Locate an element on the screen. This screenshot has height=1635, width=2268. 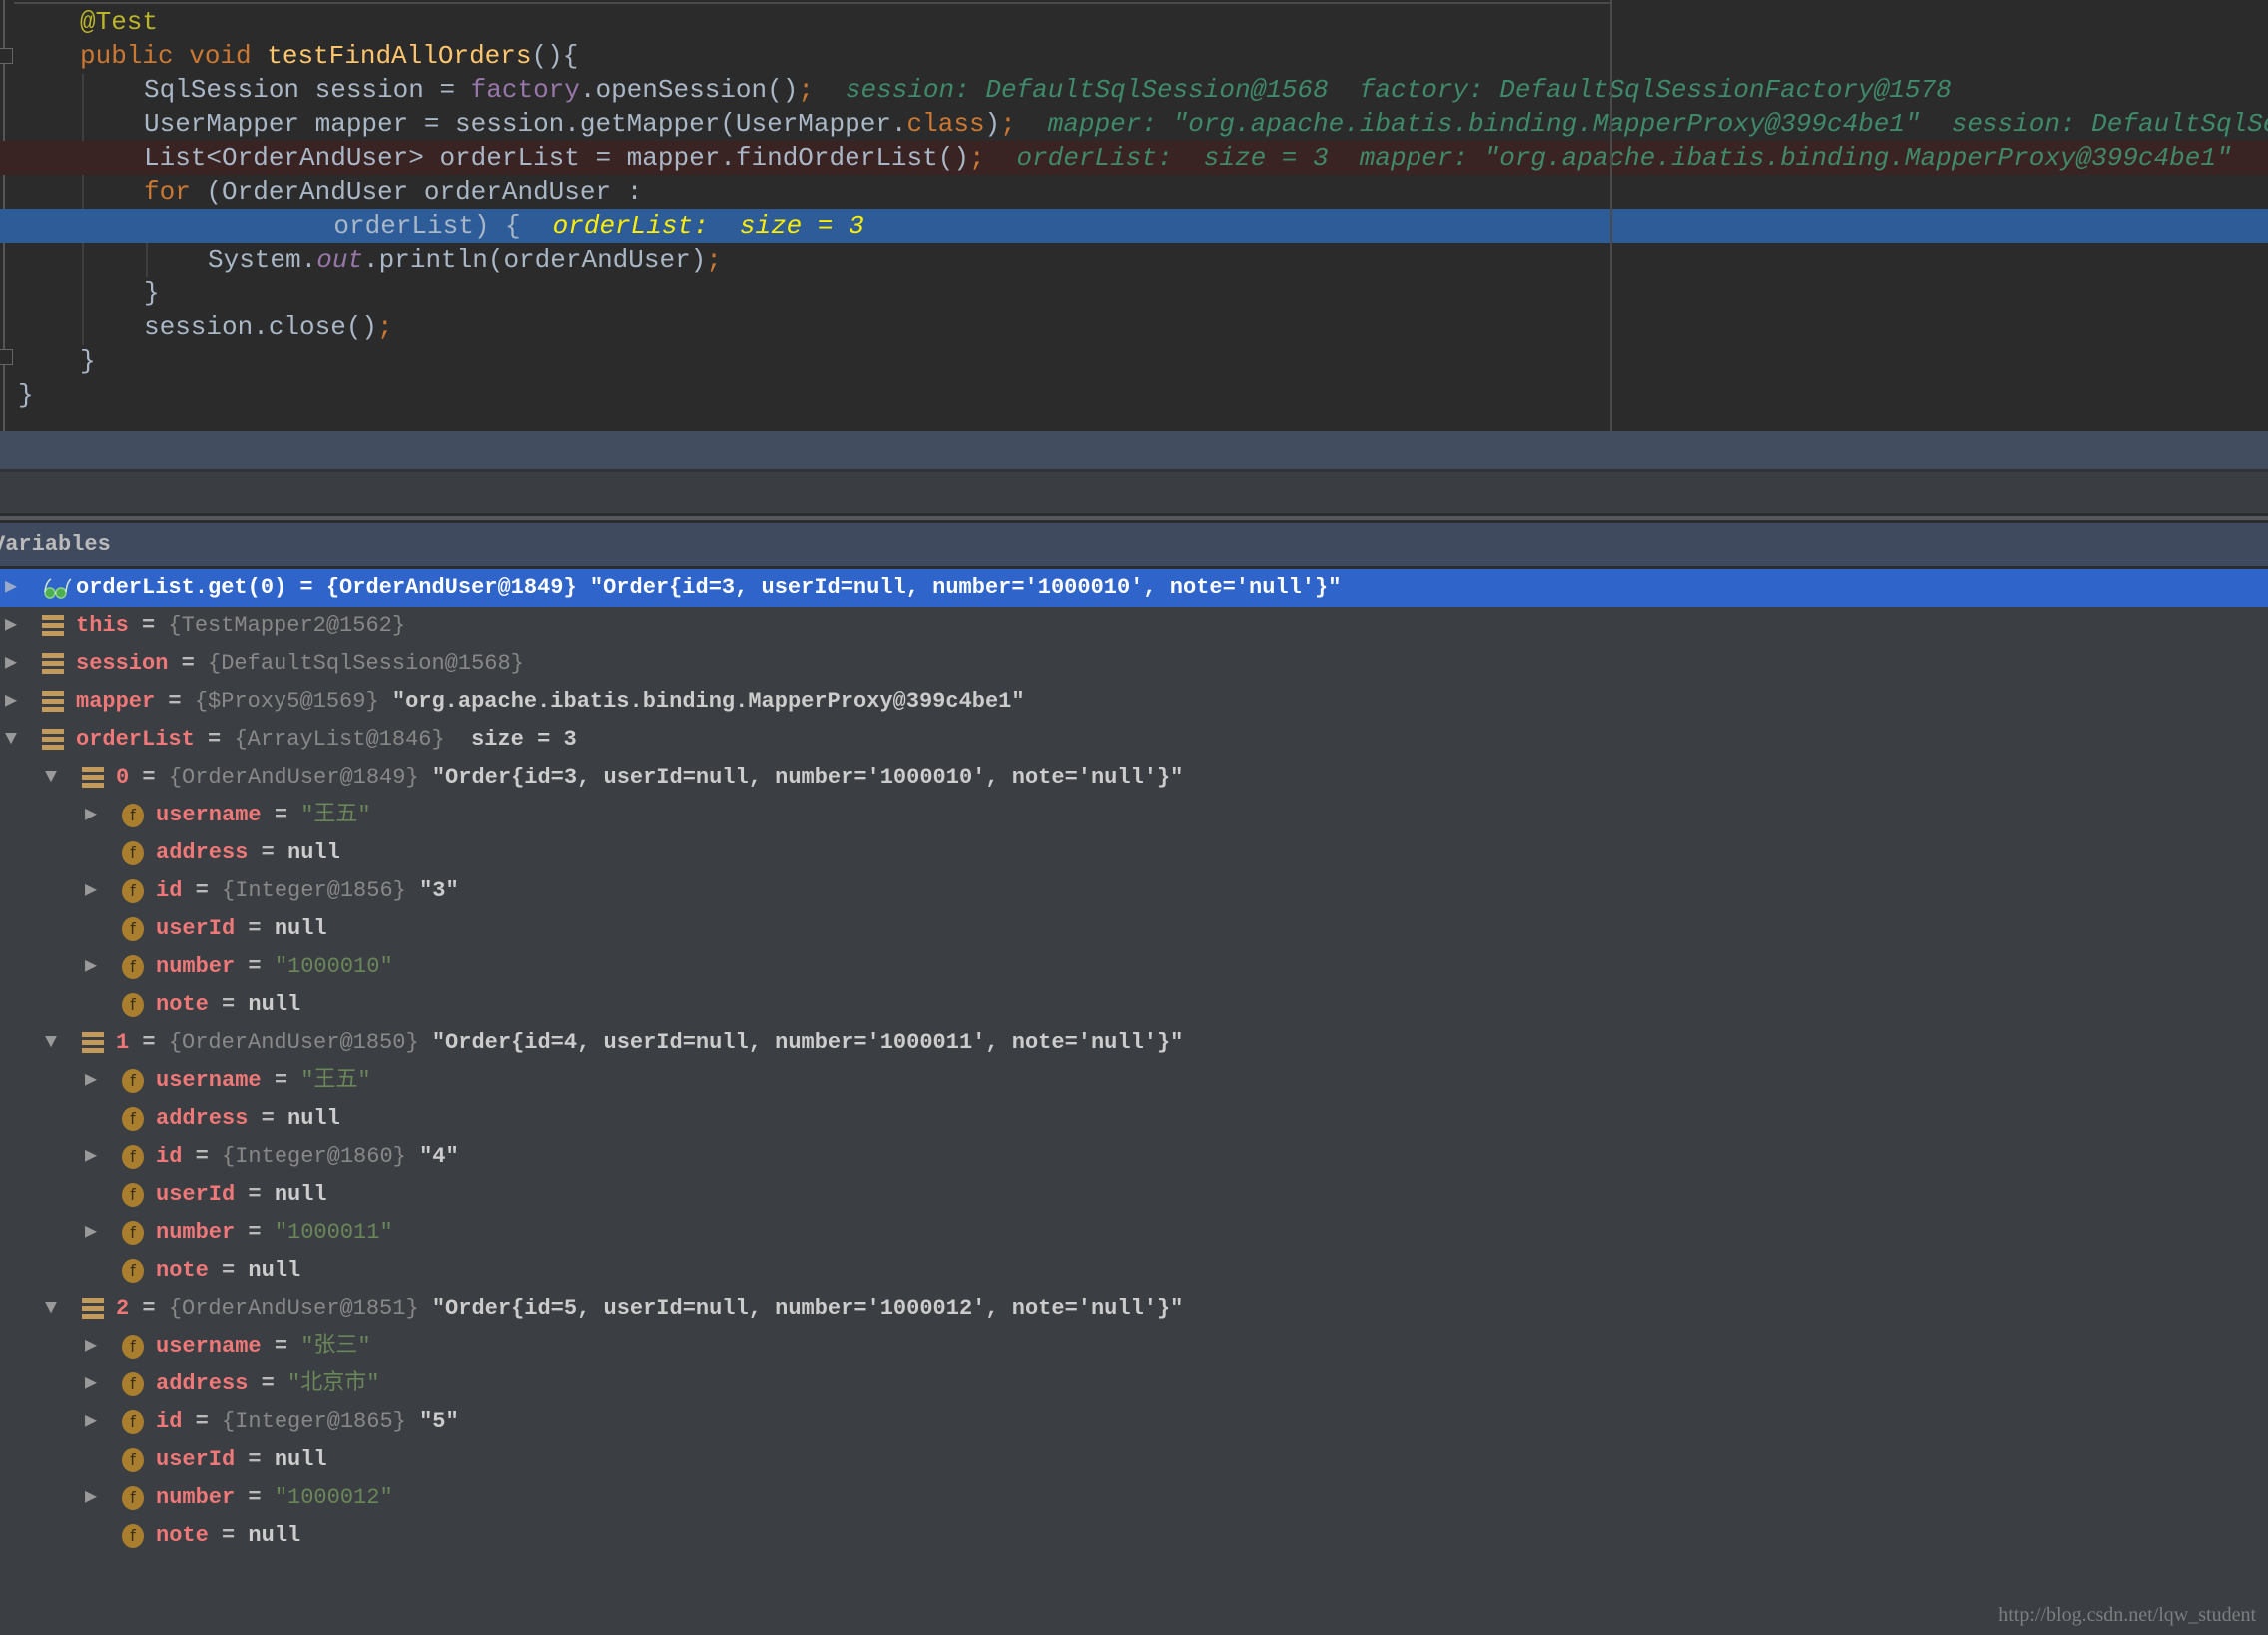
execution-point-line: orderList) {orderList: size = 3 is located at coordinates (1134, 226).